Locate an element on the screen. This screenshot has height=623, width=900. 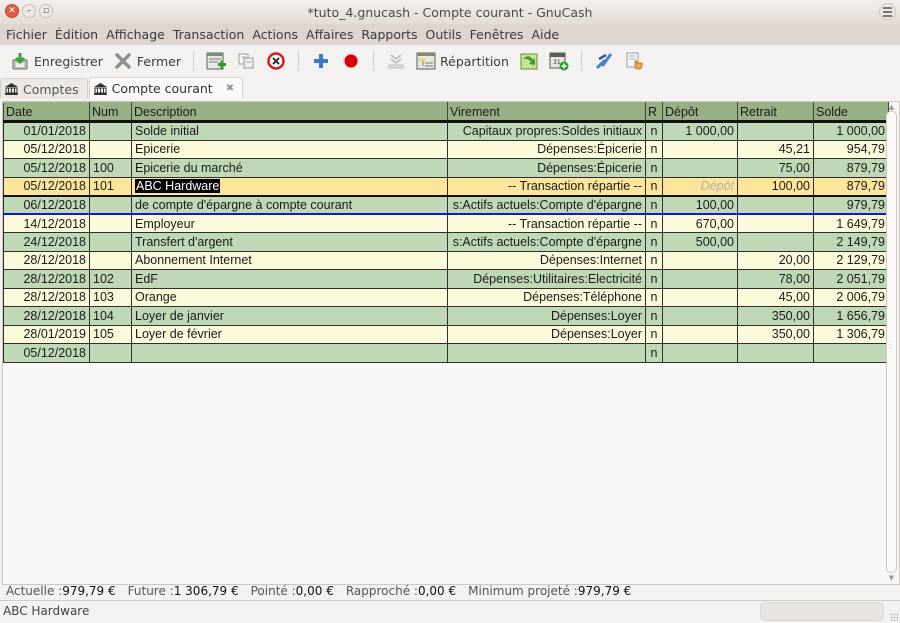
delete-transaction-button is located at coordinates (276, 61).